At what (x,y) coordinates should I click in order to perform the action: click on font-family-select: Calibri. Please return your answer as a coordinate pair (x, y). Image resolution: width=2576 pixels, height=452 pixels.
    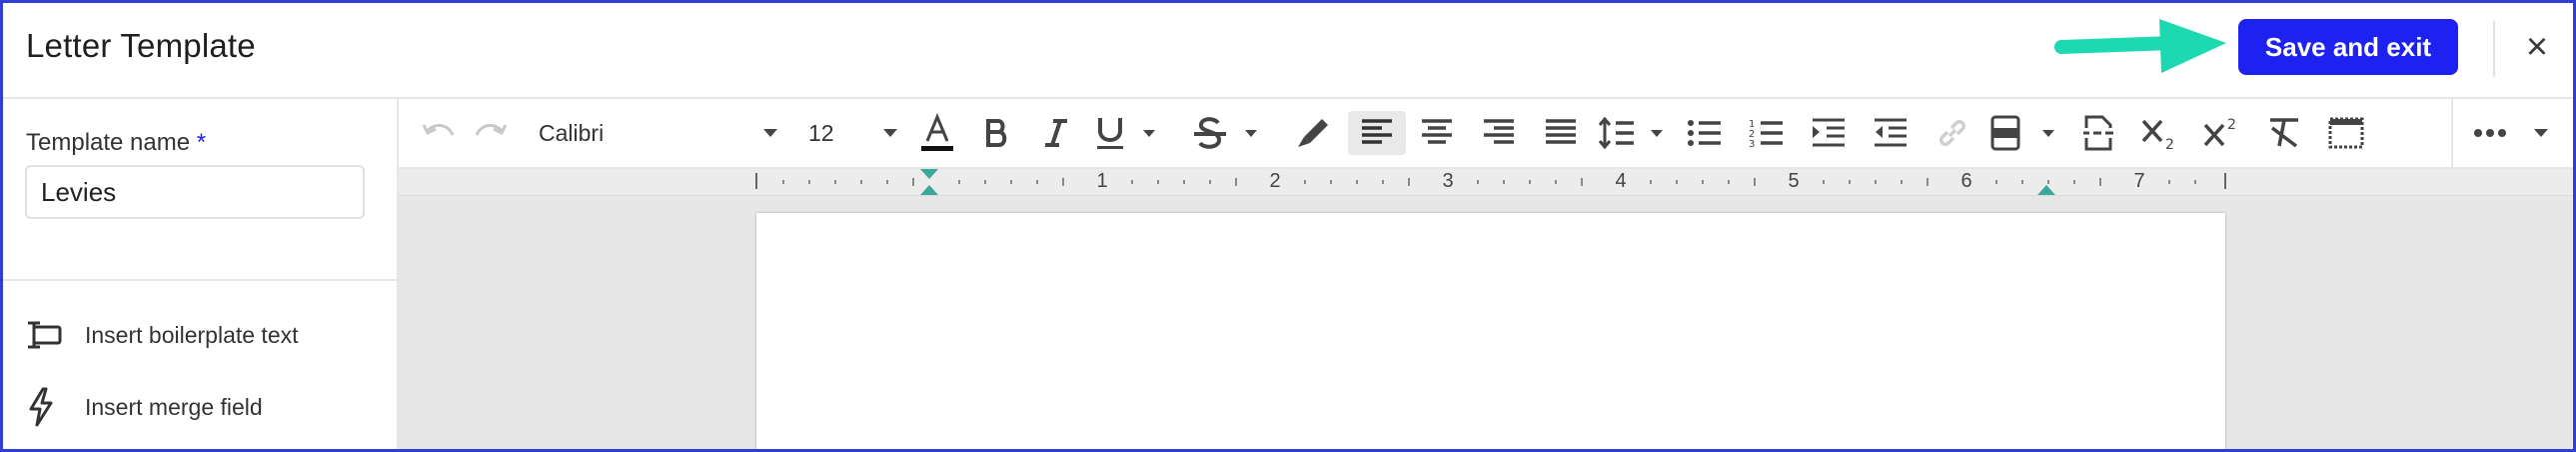
    Looking at the image, I should click on (658, 133).